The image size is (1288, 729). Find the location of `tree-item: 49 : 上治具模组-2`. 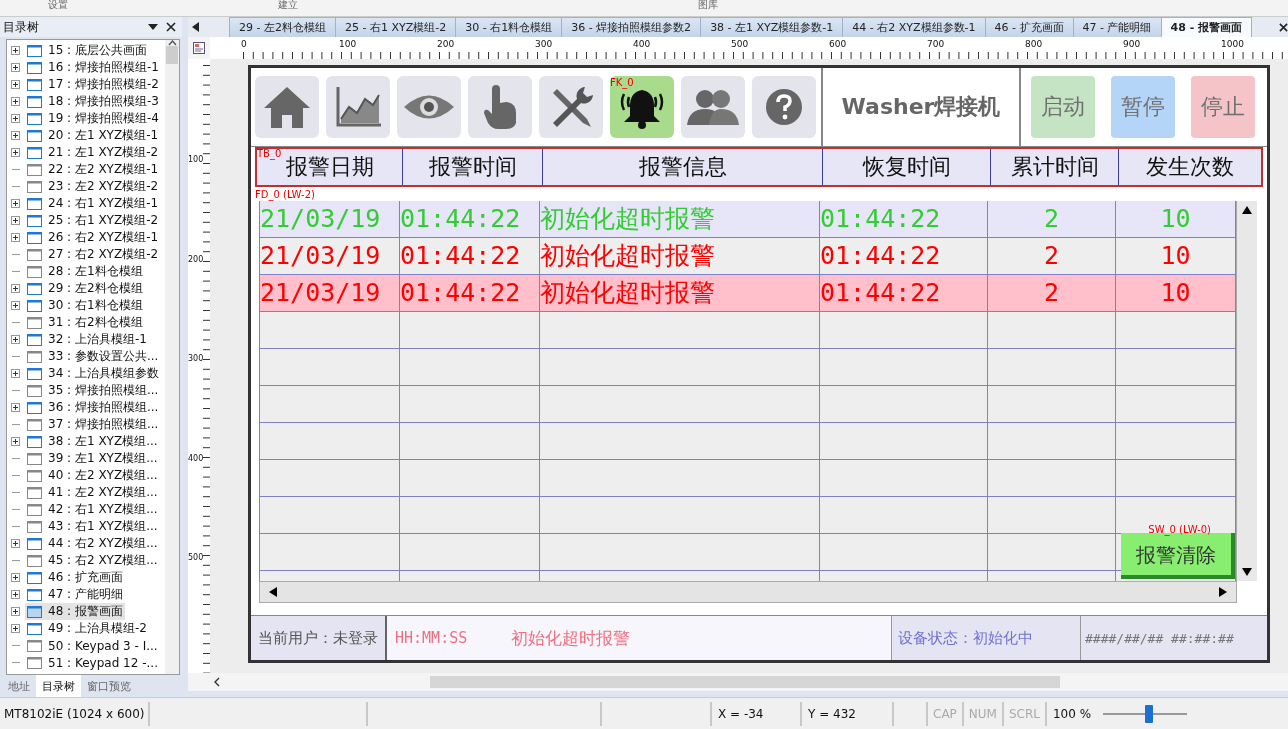

tree-item: 49 : 上治具模组-2 is located at coordinates (87, 628).